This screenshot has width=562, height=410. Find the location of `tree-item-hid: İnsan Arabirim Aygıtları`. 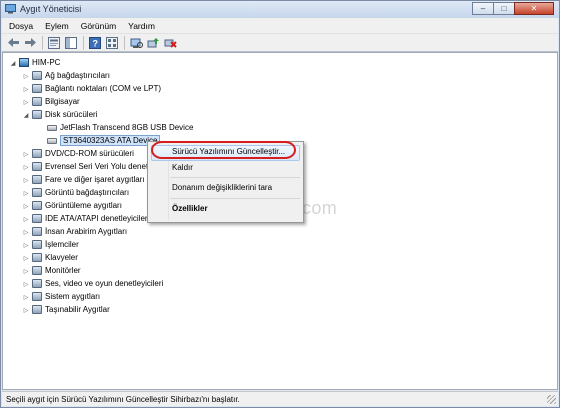

tree-item-hid: İnsan Arabirim Aygıtları is located at coordinates (79, 231).